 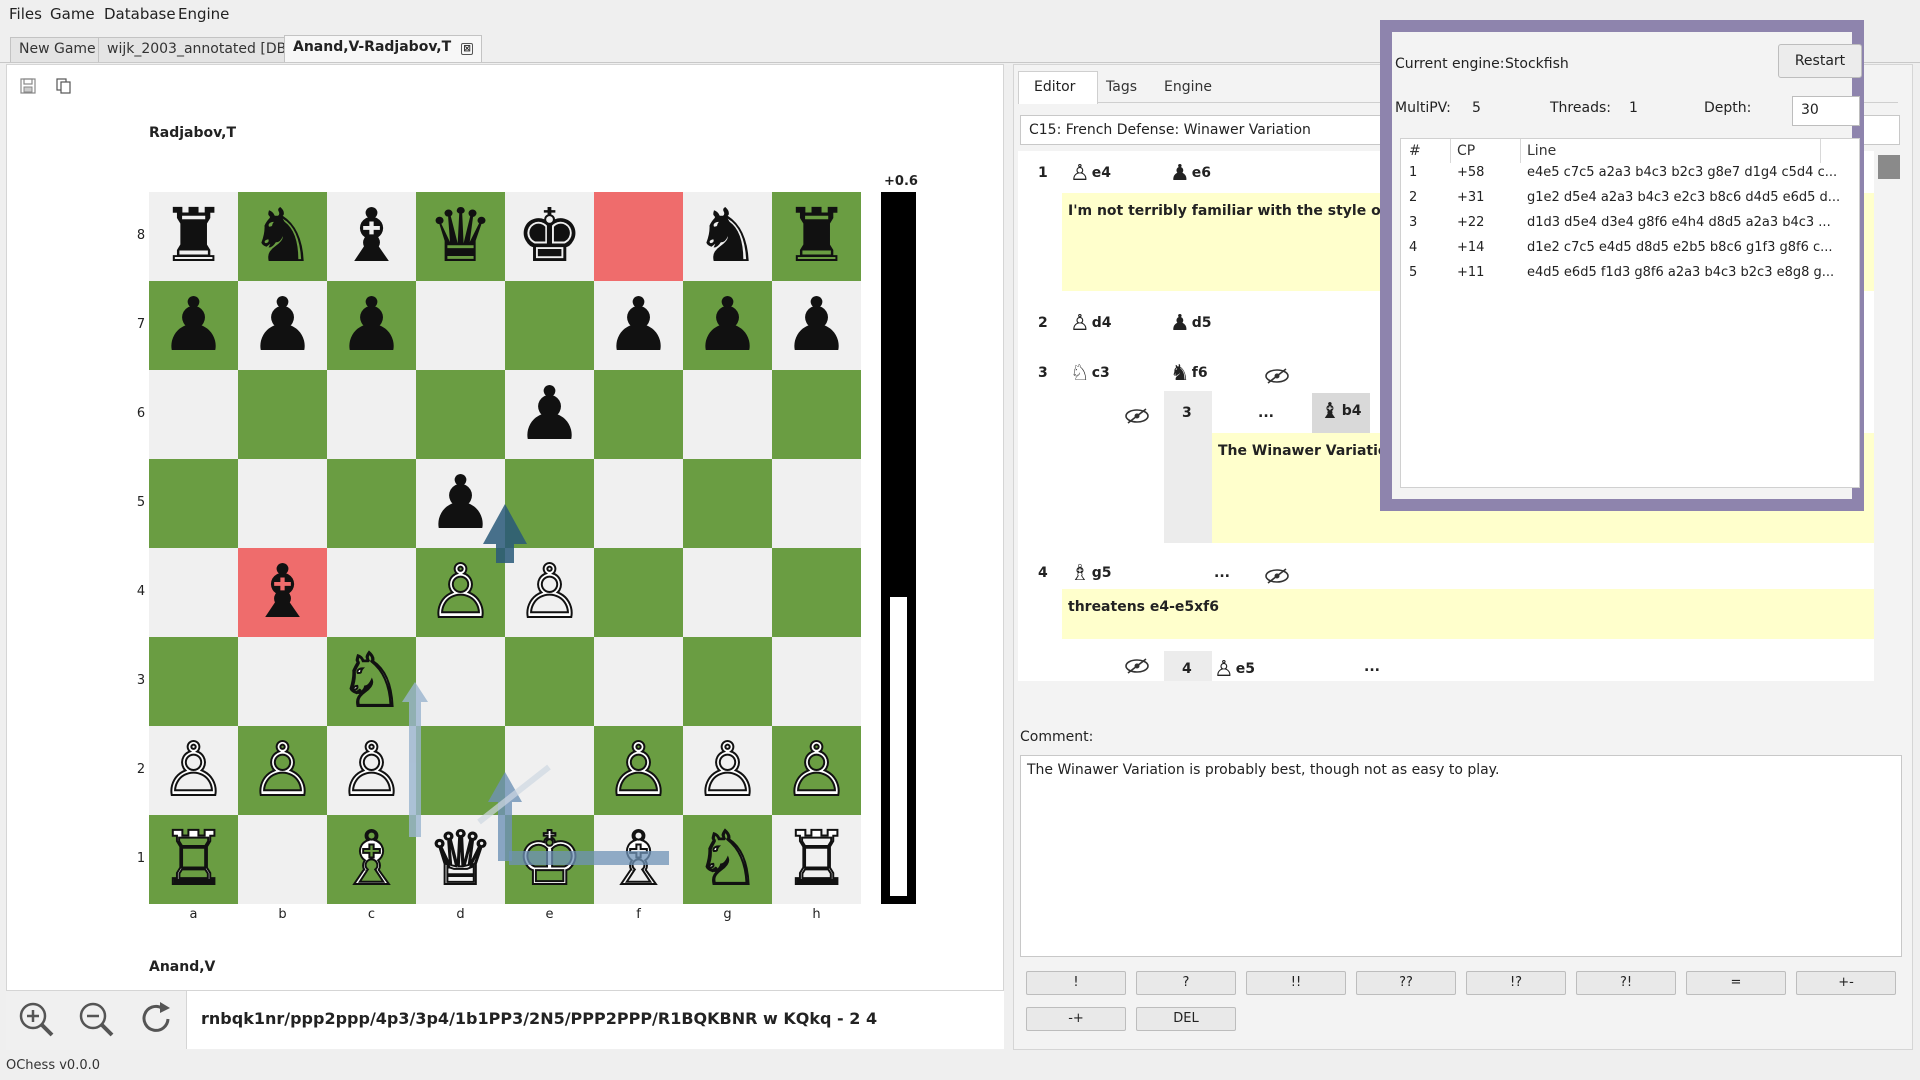 I want to click on multipv-value: 5, so click(x=1476, y=108).